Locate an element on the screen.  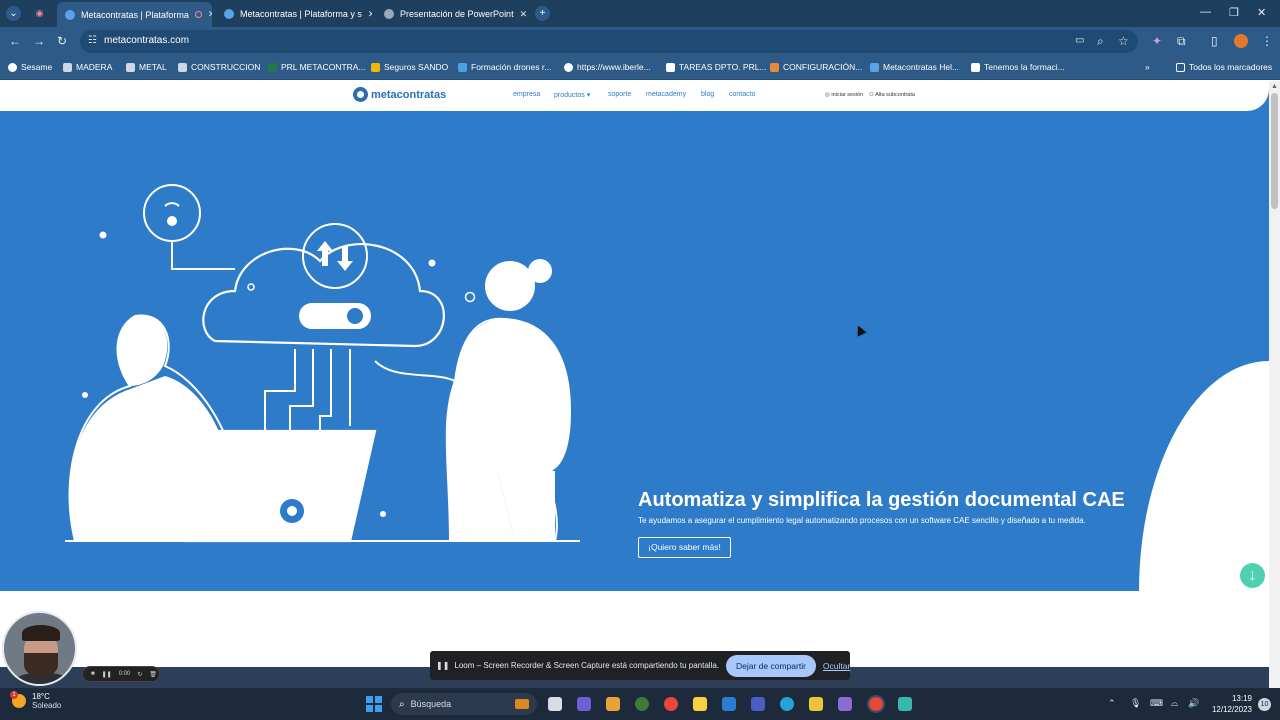
hide-link: Ocultar is located at coordinates (836, 666).